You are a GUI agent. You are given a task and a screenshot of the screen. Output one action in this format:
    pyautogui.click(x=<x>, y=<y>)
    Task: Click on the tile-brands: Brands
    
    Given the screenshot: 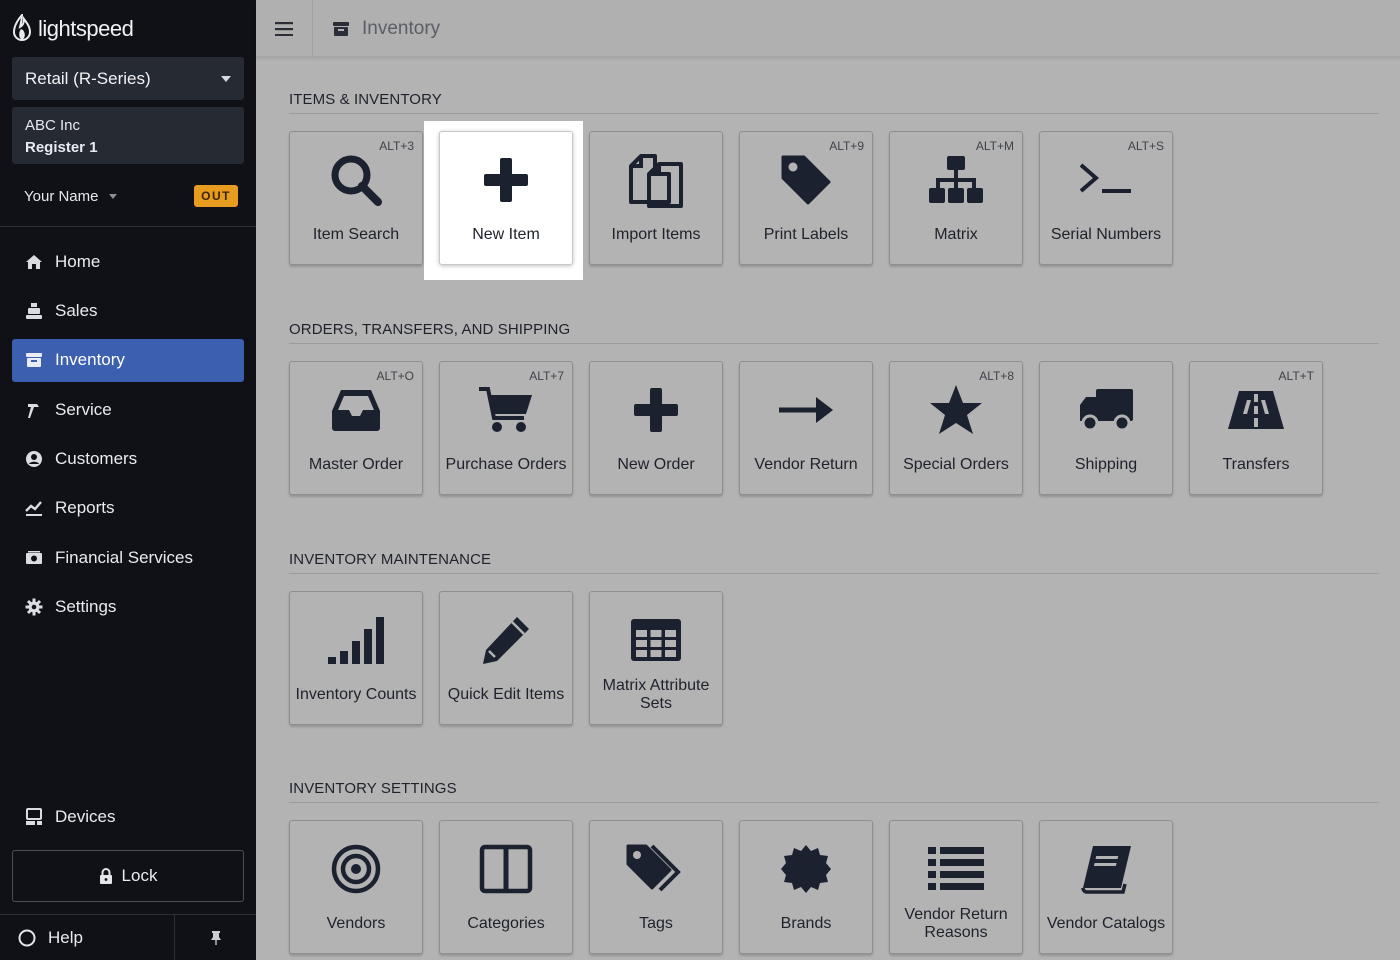 What is the action you would take?
    pyautogui.click(x=806, y=887)
    